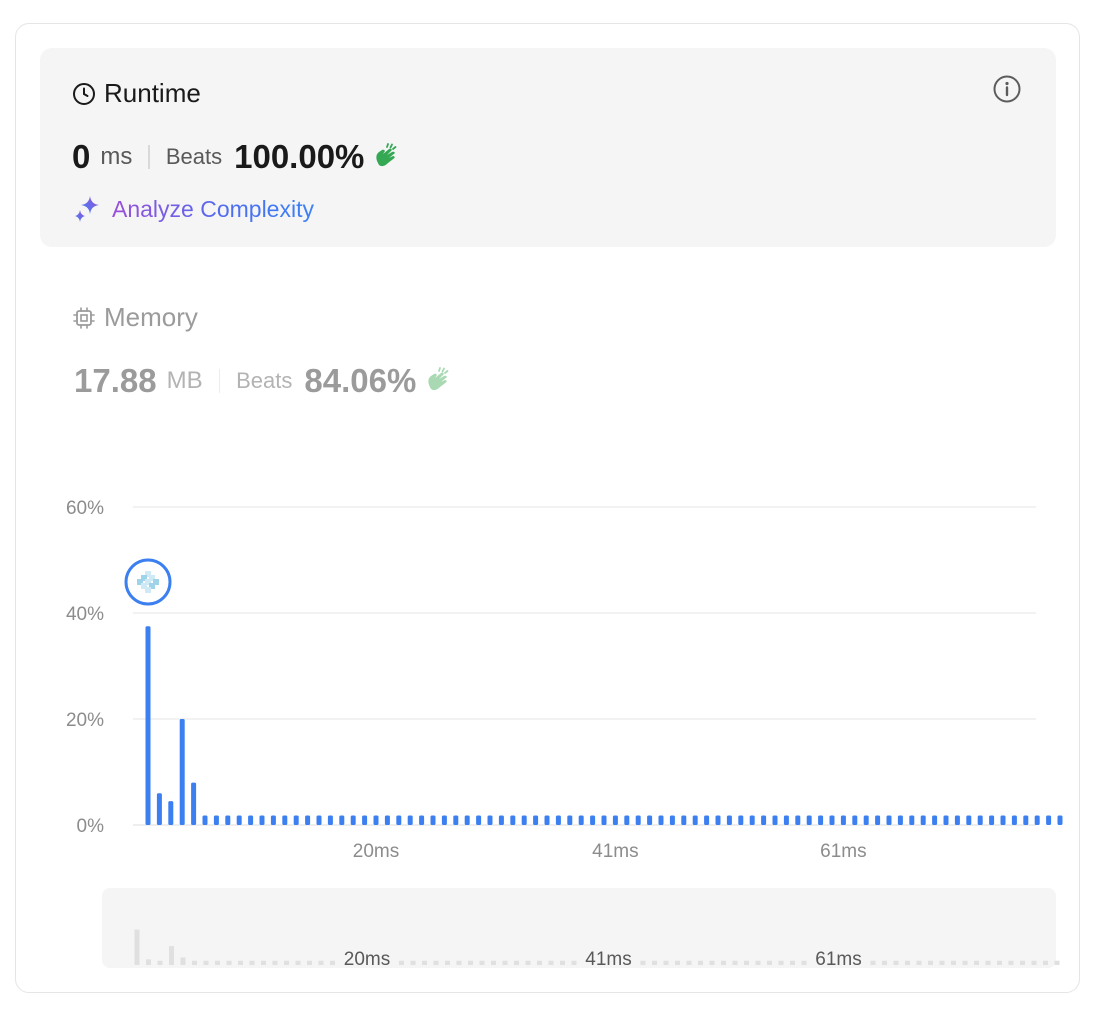 The width and height of the screenshot is (1102, 1014). I want to click on y-tick-label: 20%, so click(85, 720).